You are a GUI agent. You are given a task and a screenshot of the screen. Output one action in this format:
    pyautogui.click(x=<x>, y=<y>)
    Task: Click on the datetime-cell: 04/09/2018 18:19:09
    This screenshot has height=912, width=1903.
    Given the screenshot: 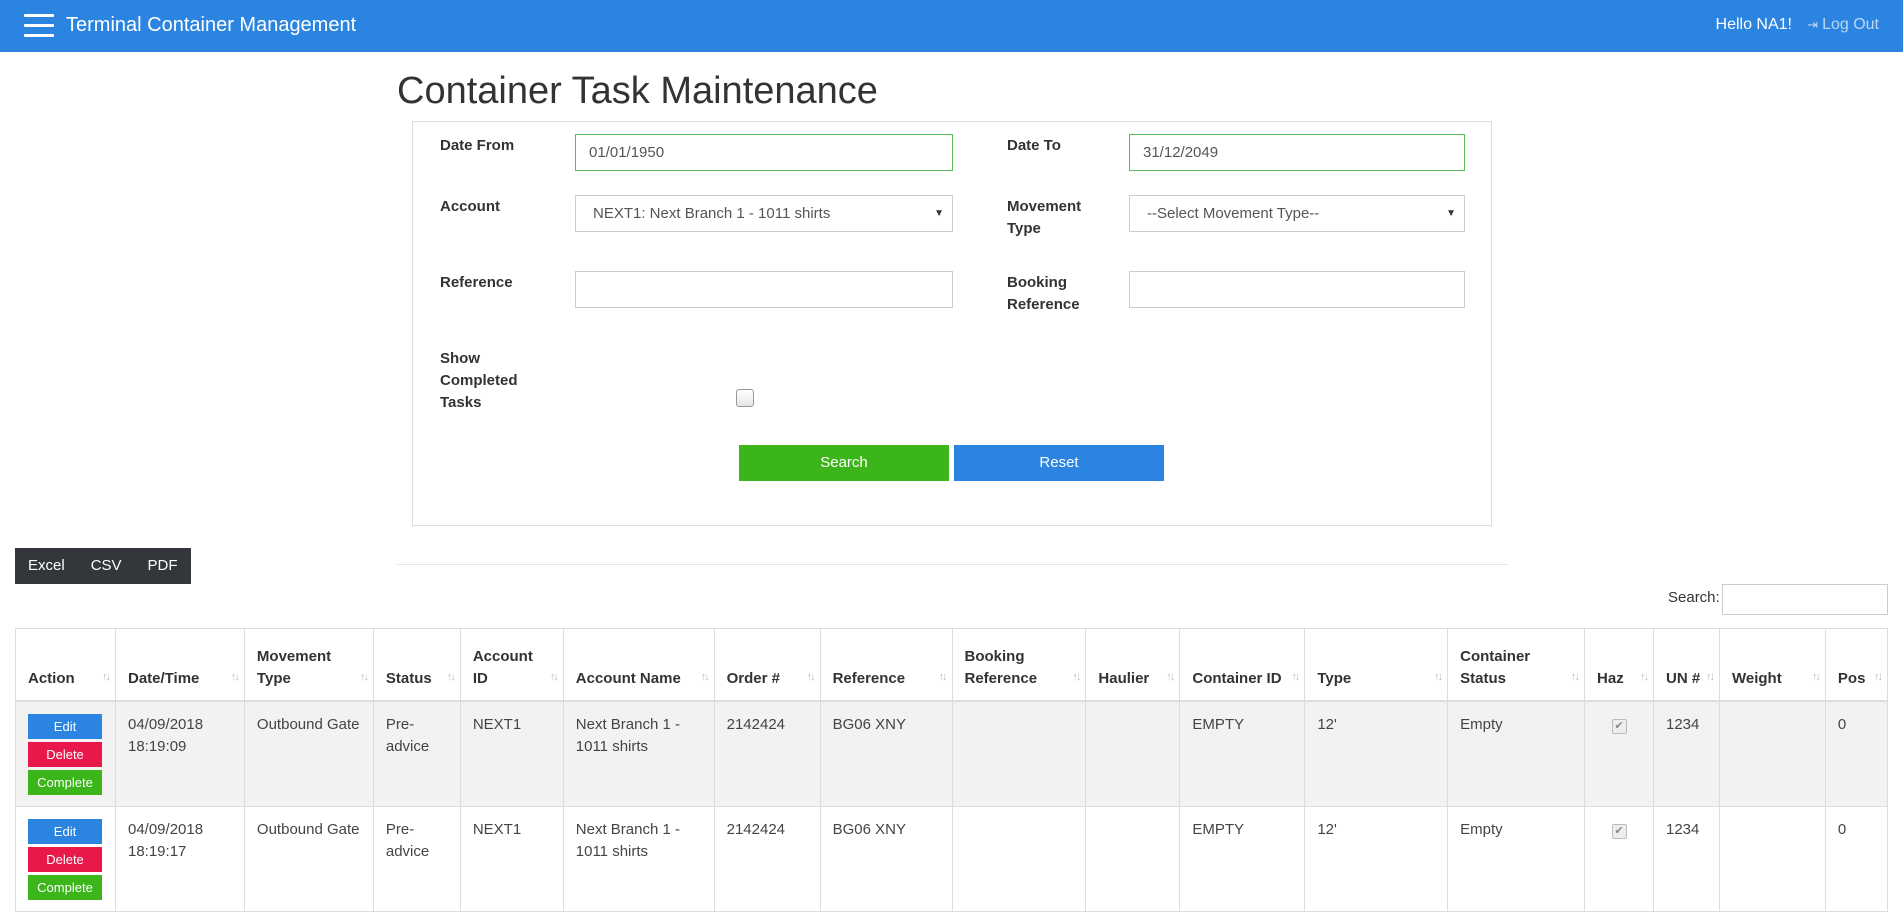 What is the action you would take?
    pyautogui.click(x=179, y=753)
    